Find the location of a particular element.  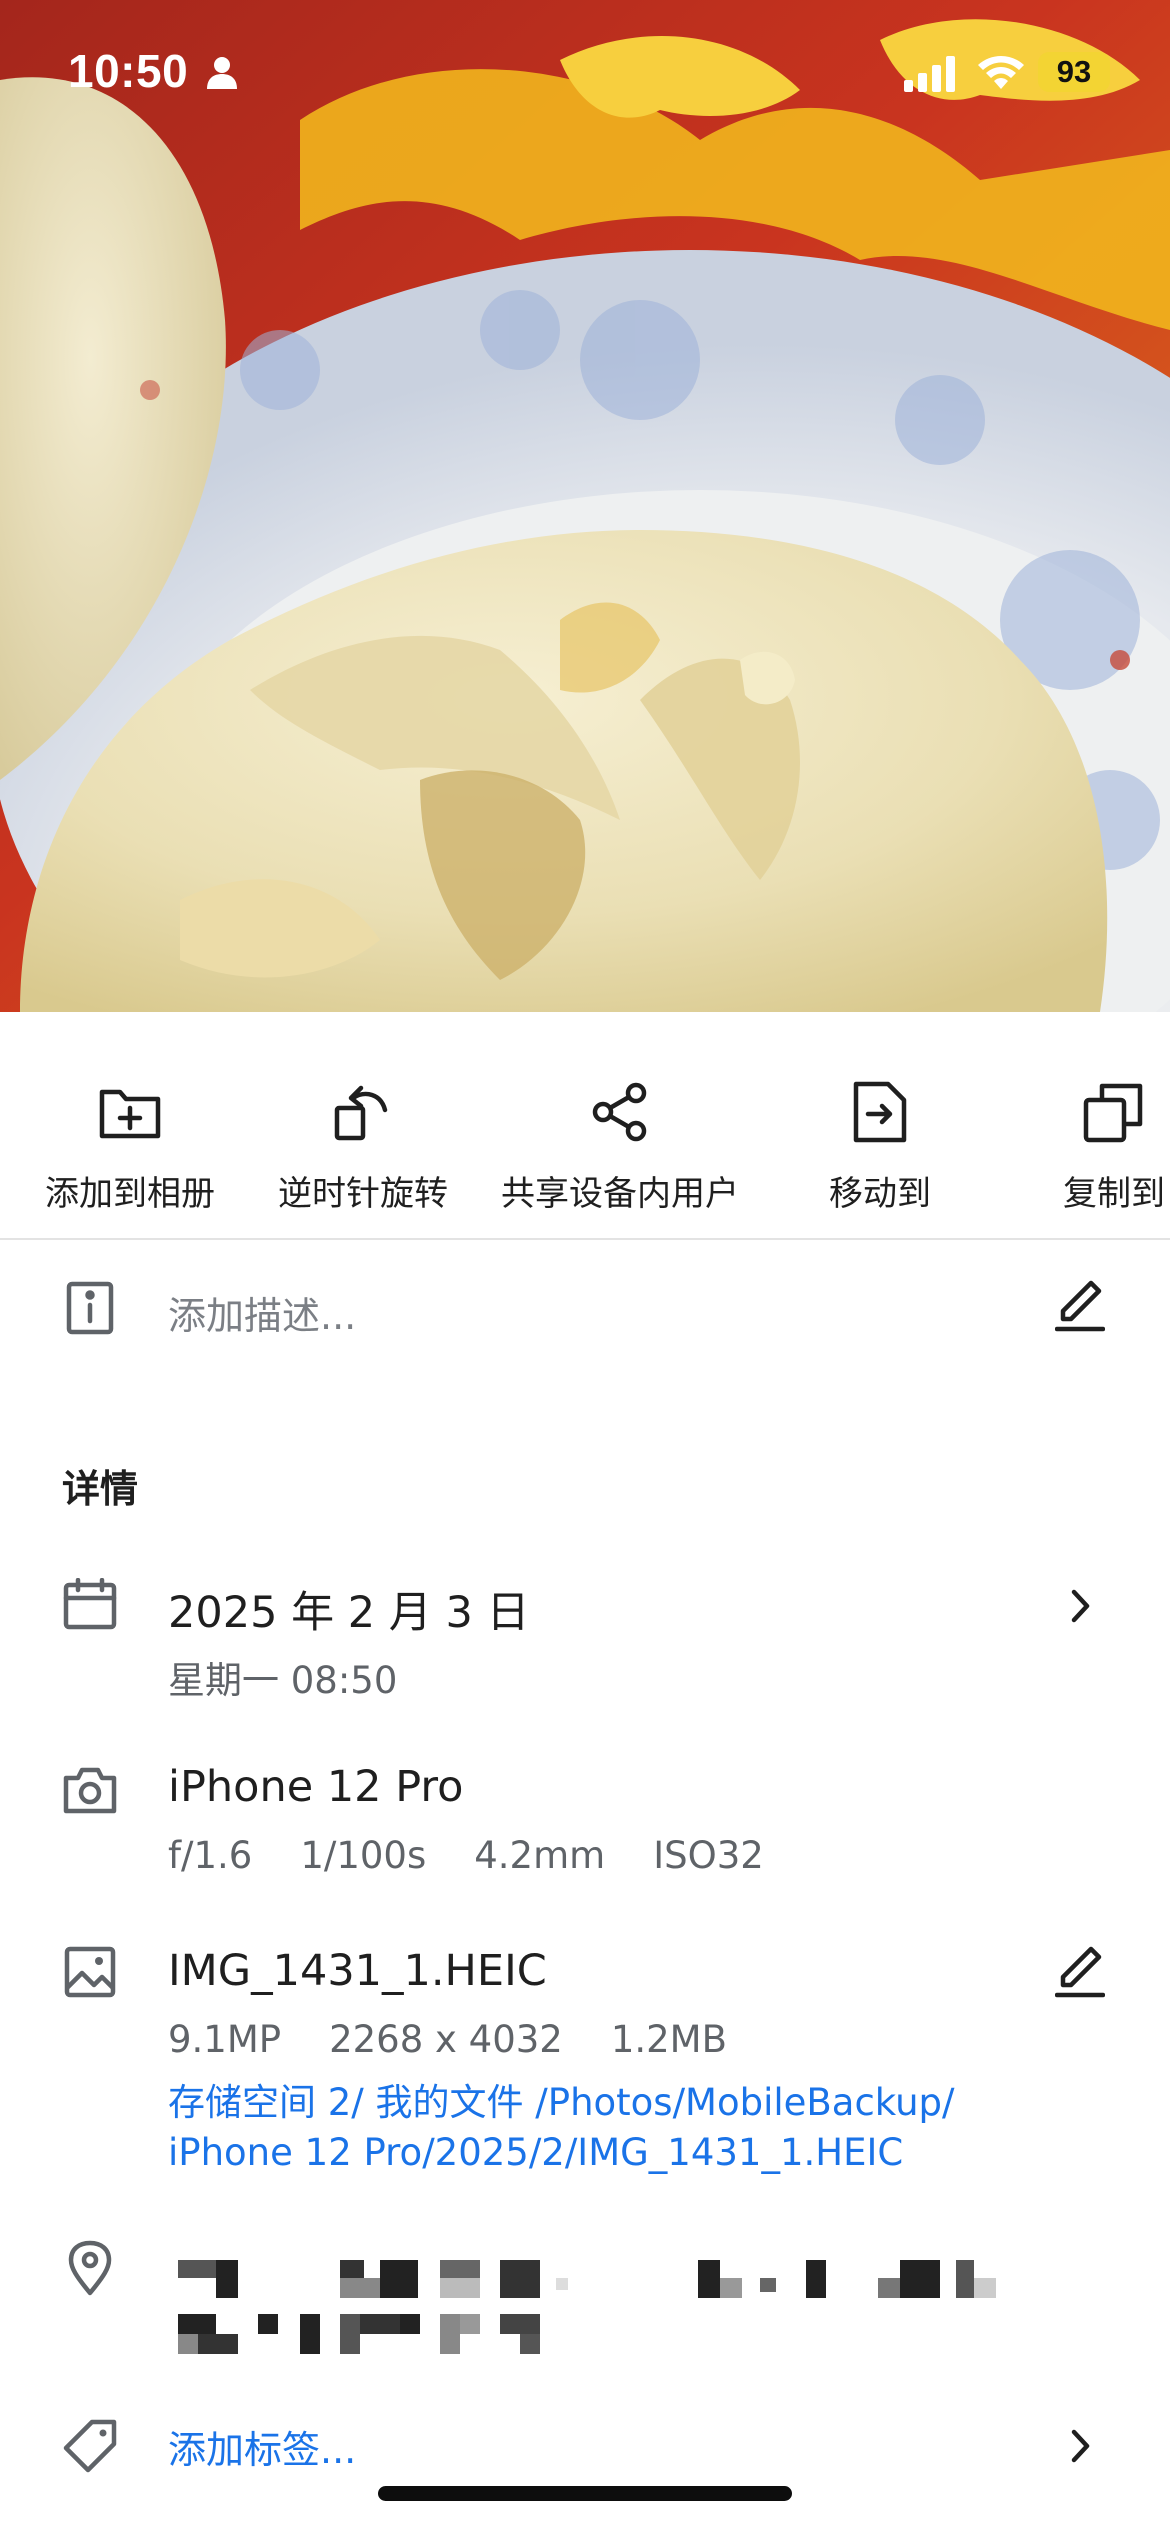

edit-description-button is located at coordinates (1080, 1306).